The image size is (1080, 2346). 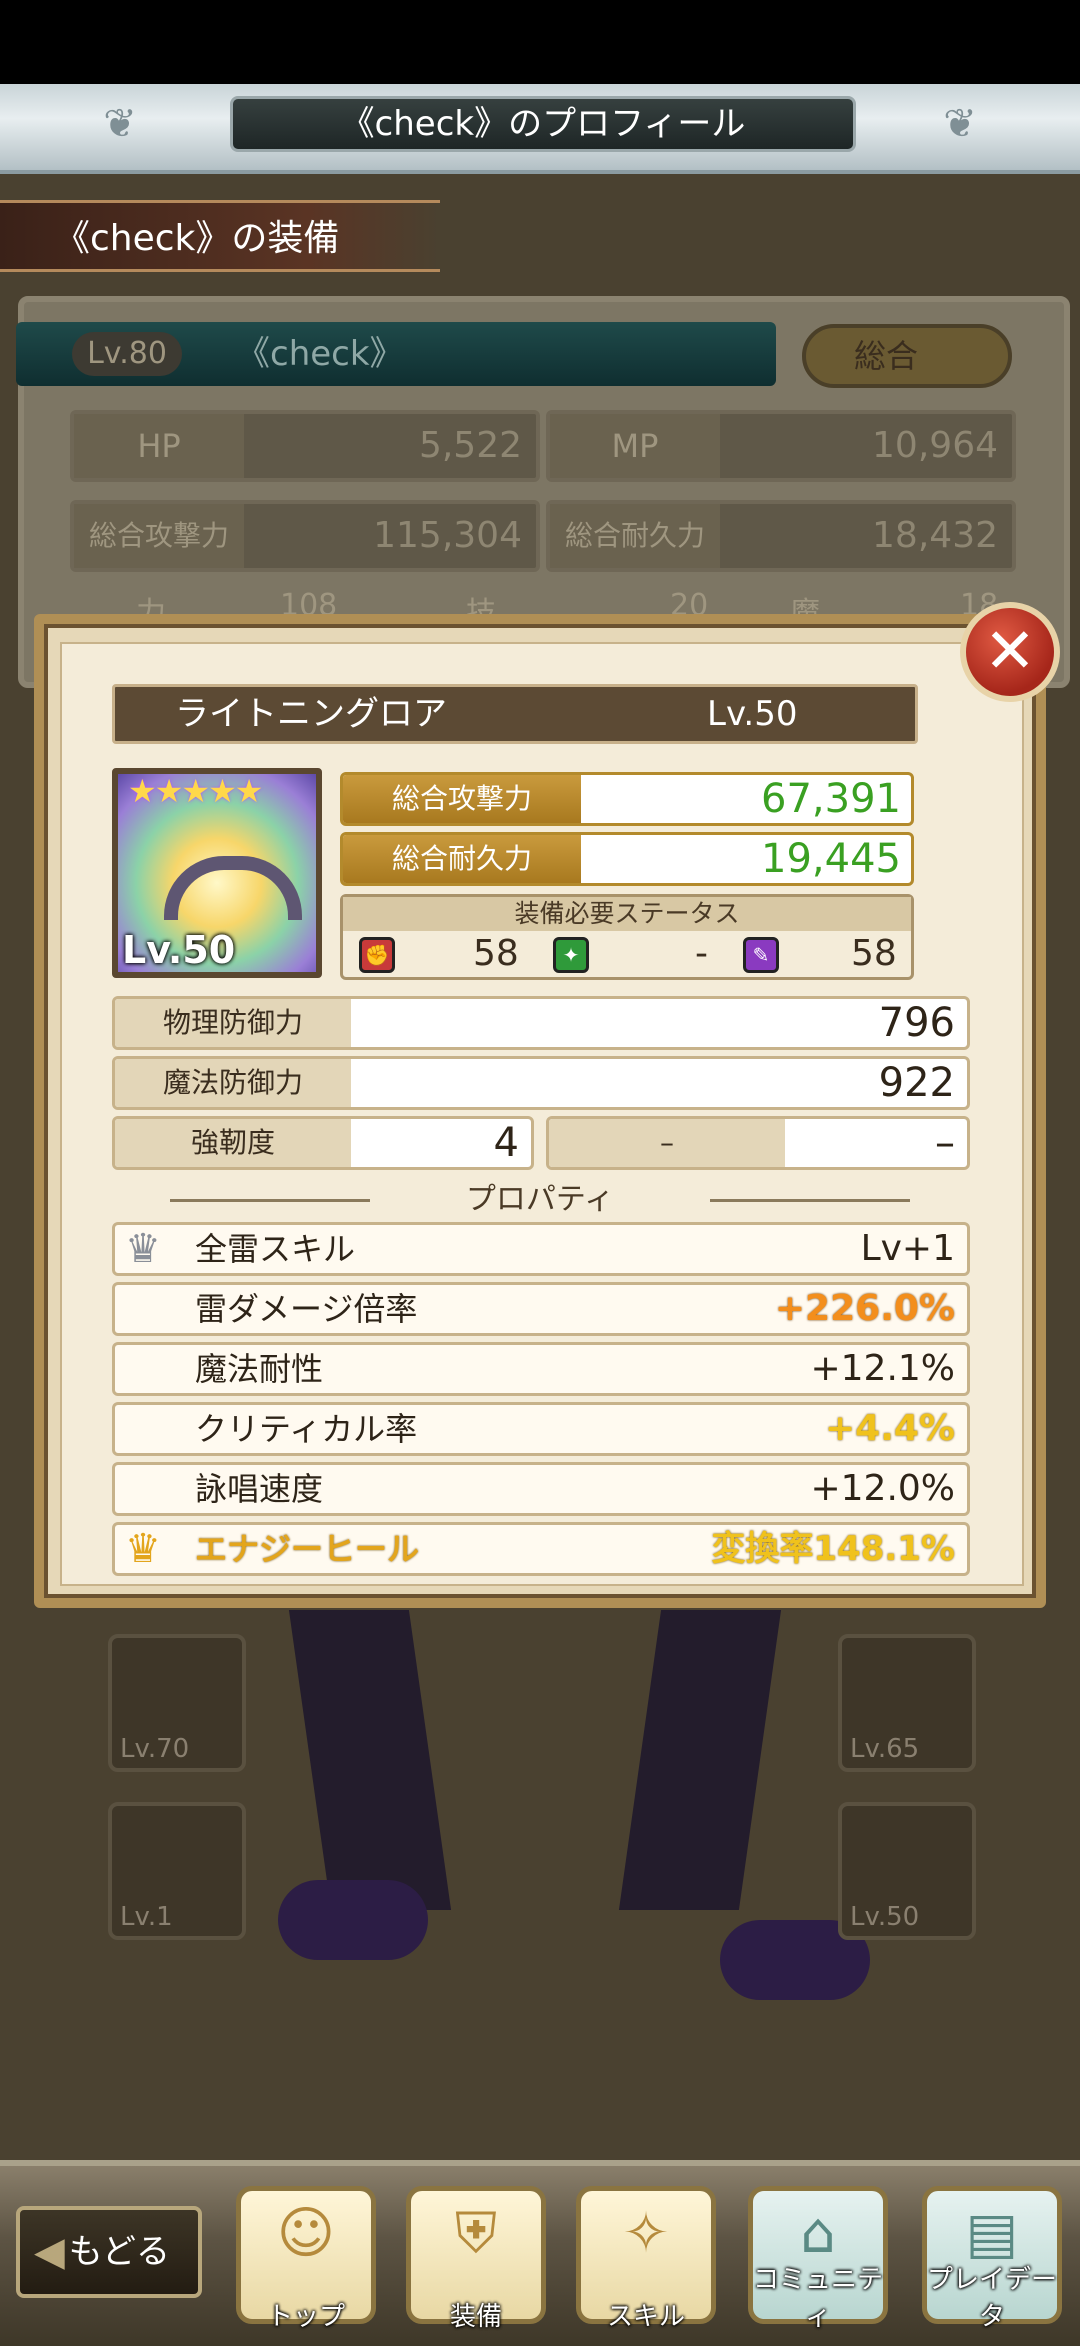 I want to click on back-arrow-icon: ◀, so click(x=49, y=2252).